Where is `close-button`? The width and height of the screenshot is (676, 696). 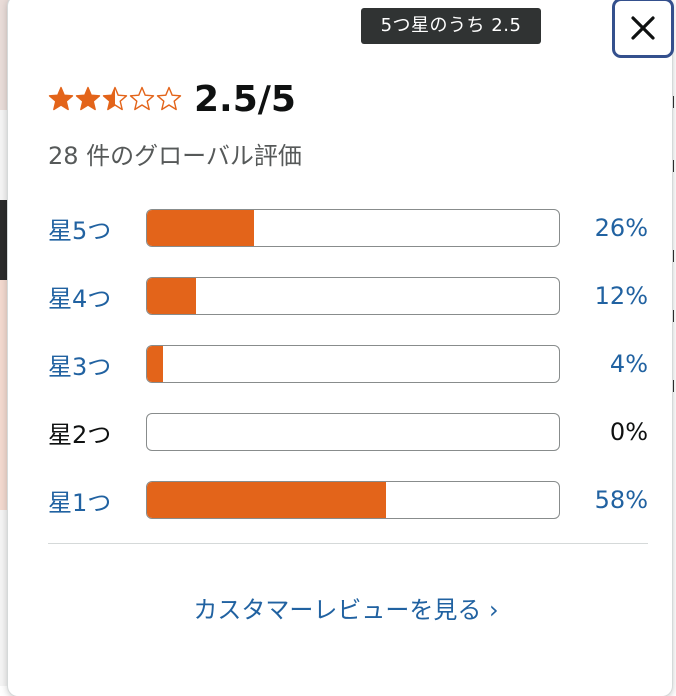
close-button is located at coordinates (643, 29).